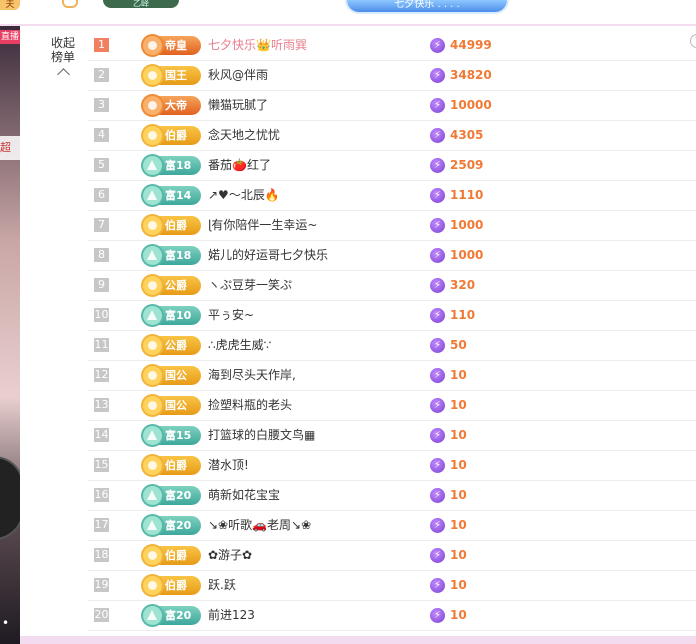 The height and width of the screenshot is (644, 696). What do you see at coordinates (141, 4) in the screenshot?
I see `top-pill: 乙峄` at bounding box center [141, 4].